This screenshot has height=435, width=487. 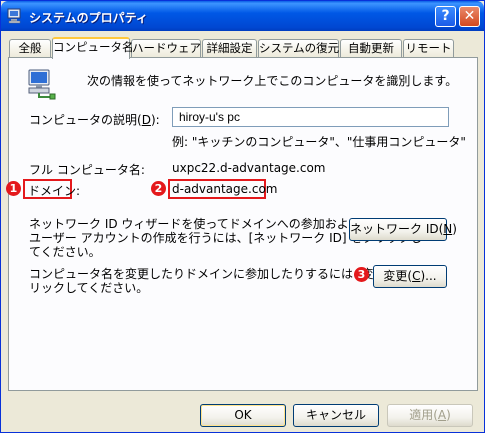 What do you see at coordinates (229, 48) in the screenshot?
I see `tab-advanced: 詳細設定` at bounding box center [229, 48].